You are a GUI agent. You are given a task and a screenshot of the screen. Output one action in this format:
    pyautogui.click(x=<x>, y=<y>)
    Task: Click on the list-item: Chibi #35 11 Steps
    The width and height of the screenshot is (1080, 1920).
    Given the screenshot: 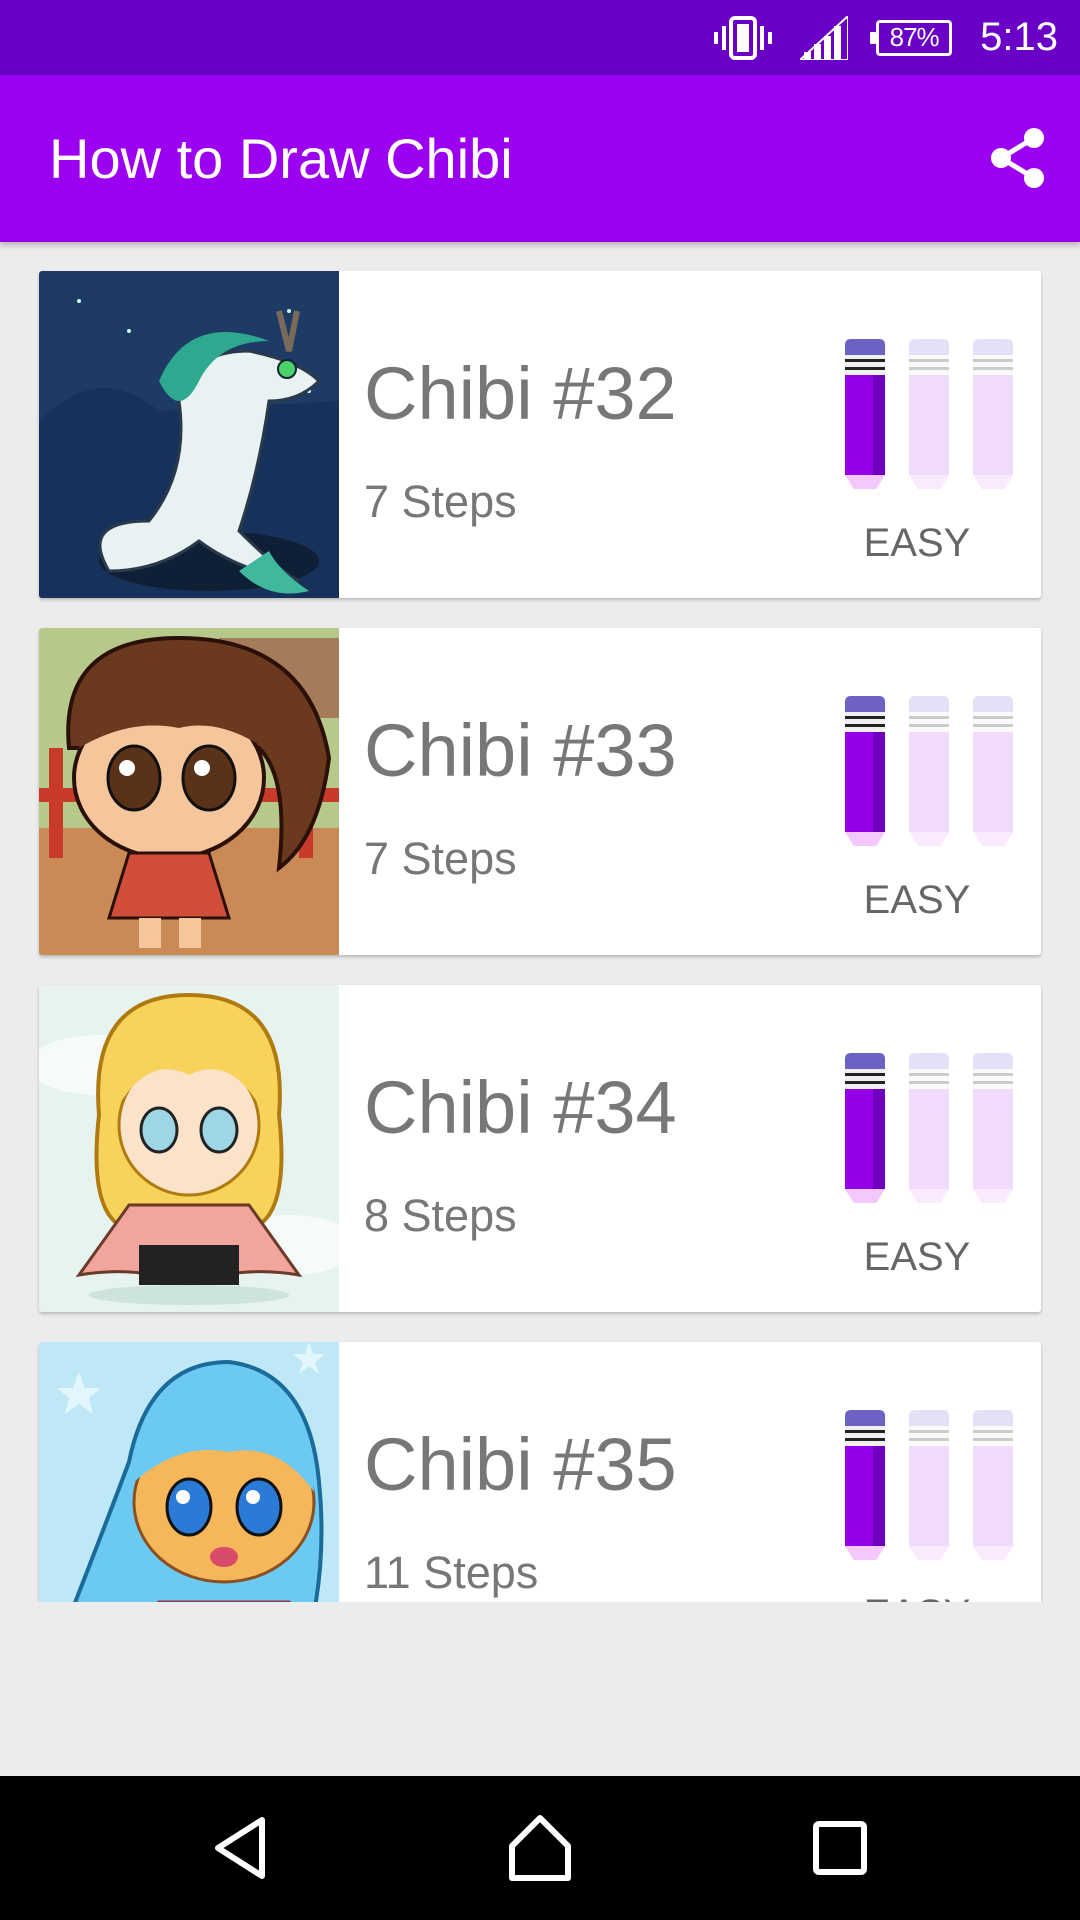 What is the action you would take?
    pyautogui.click(x=540, y=1472)
    